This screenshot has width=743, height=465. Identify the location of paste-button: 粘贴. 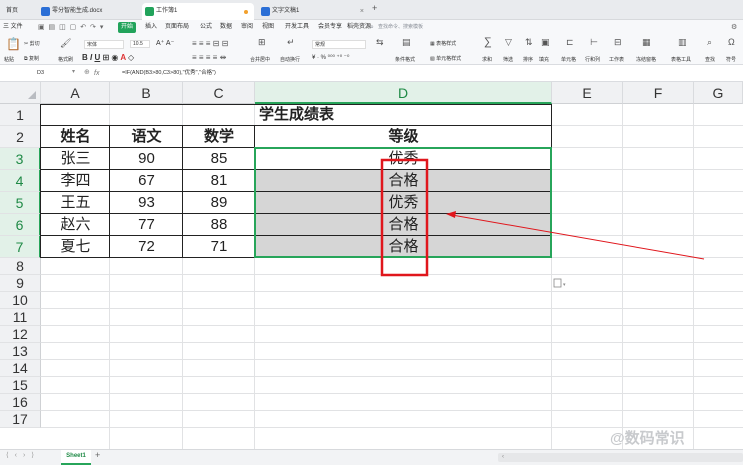
(9, 59).